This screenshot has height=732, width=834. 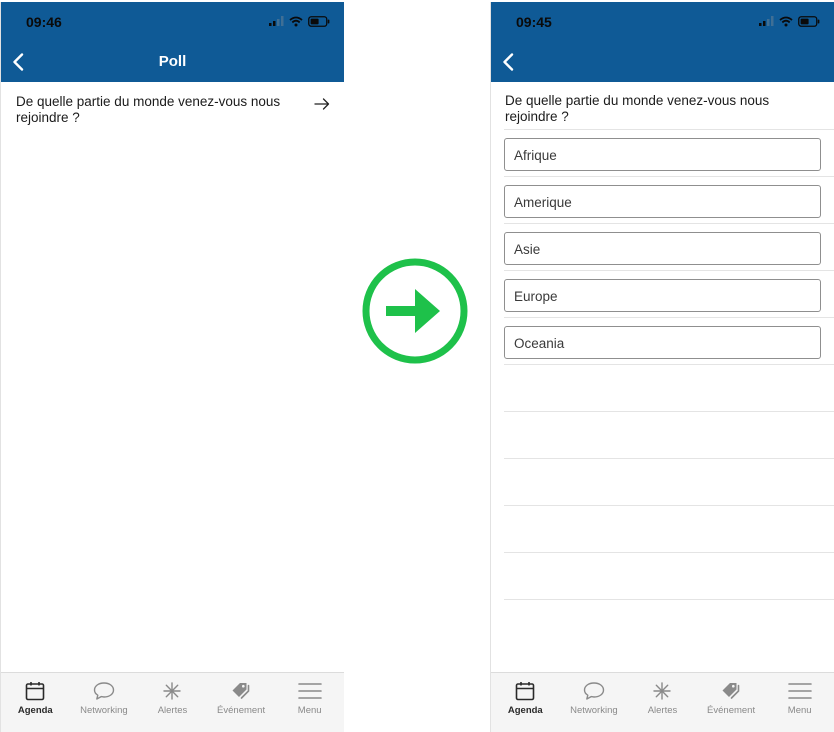 I want to click on chevron-left-icon, so click(x=508, y=62).